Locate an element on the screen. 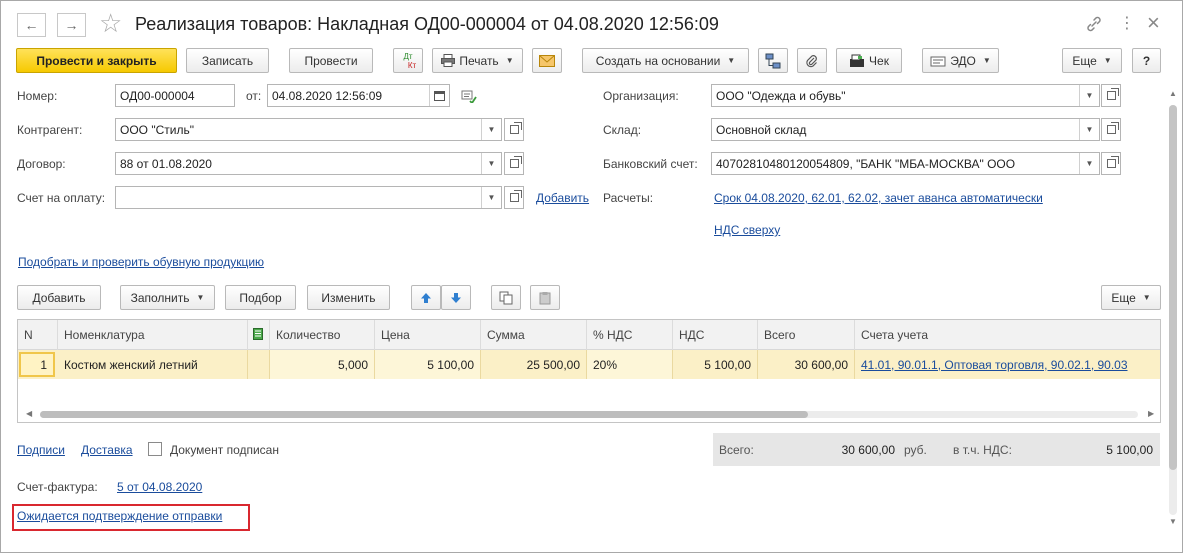 This screenshot has width=1185, height=555. open-contract-icon is located at coordinates (514, 163).